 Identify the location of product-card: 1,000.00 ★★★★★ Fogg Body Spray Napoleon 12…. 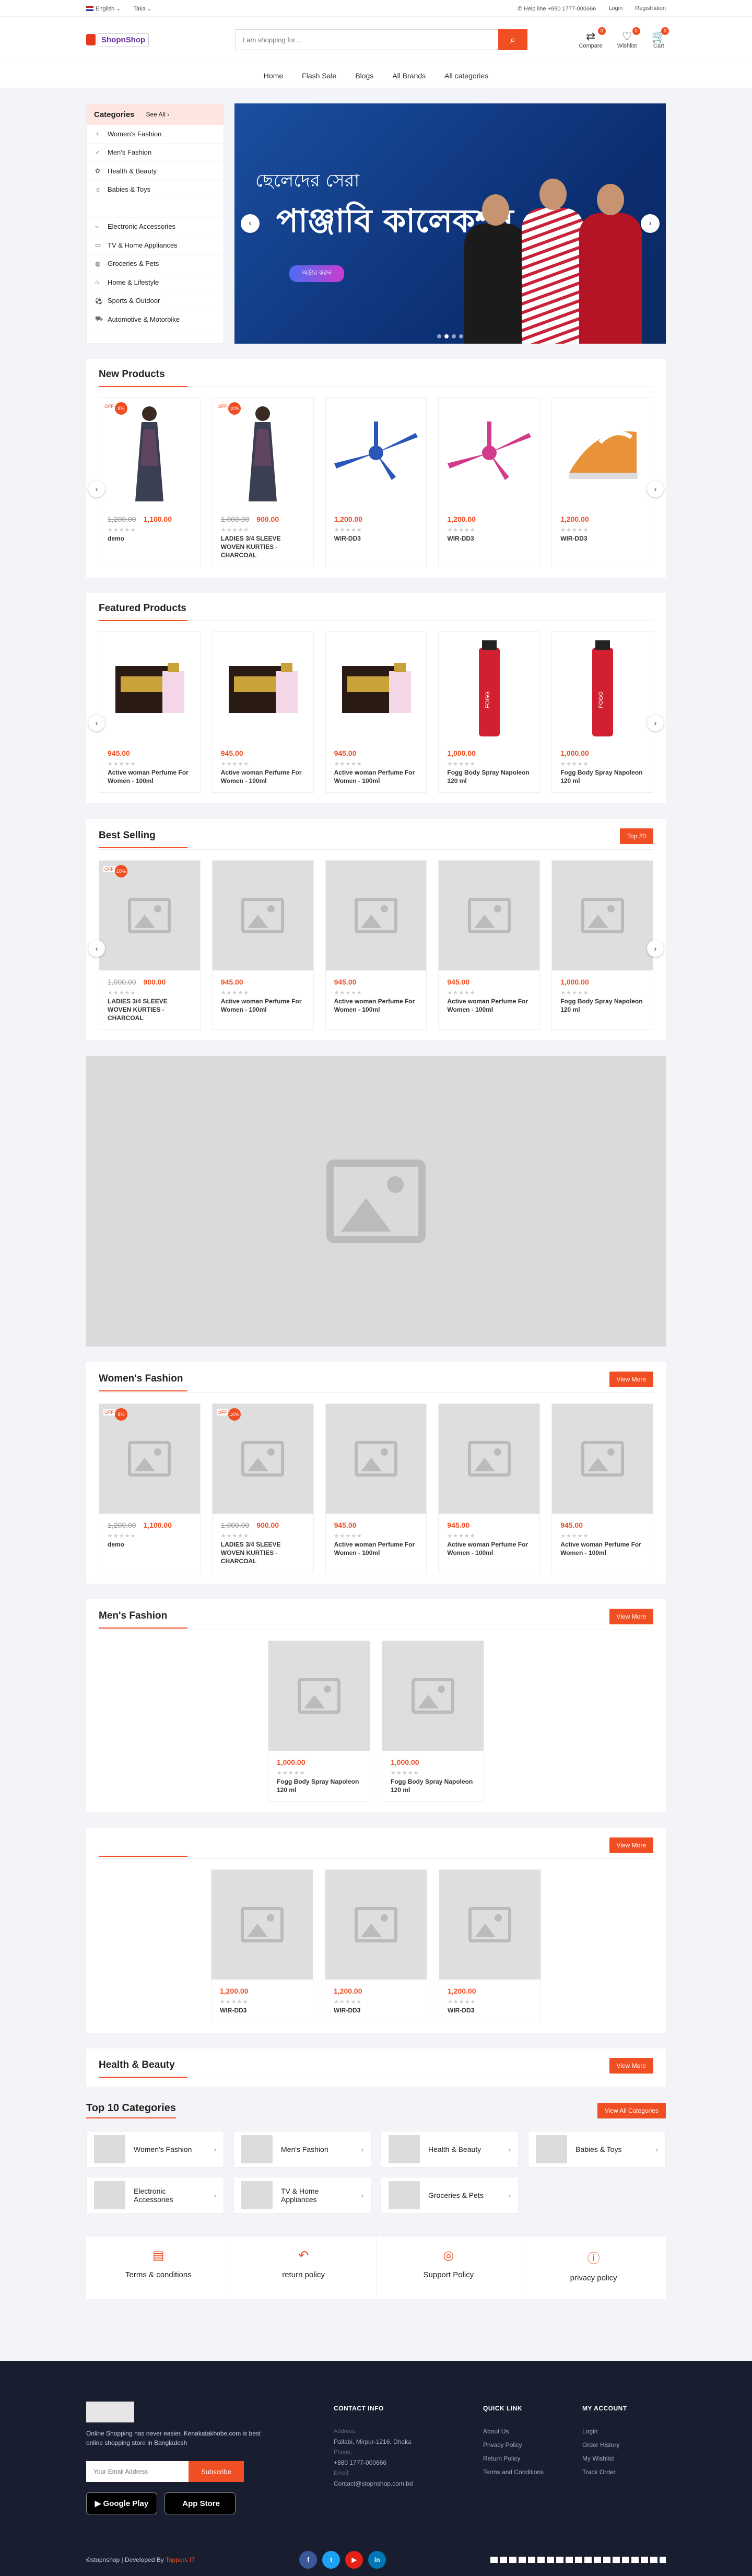
(319, 1721).